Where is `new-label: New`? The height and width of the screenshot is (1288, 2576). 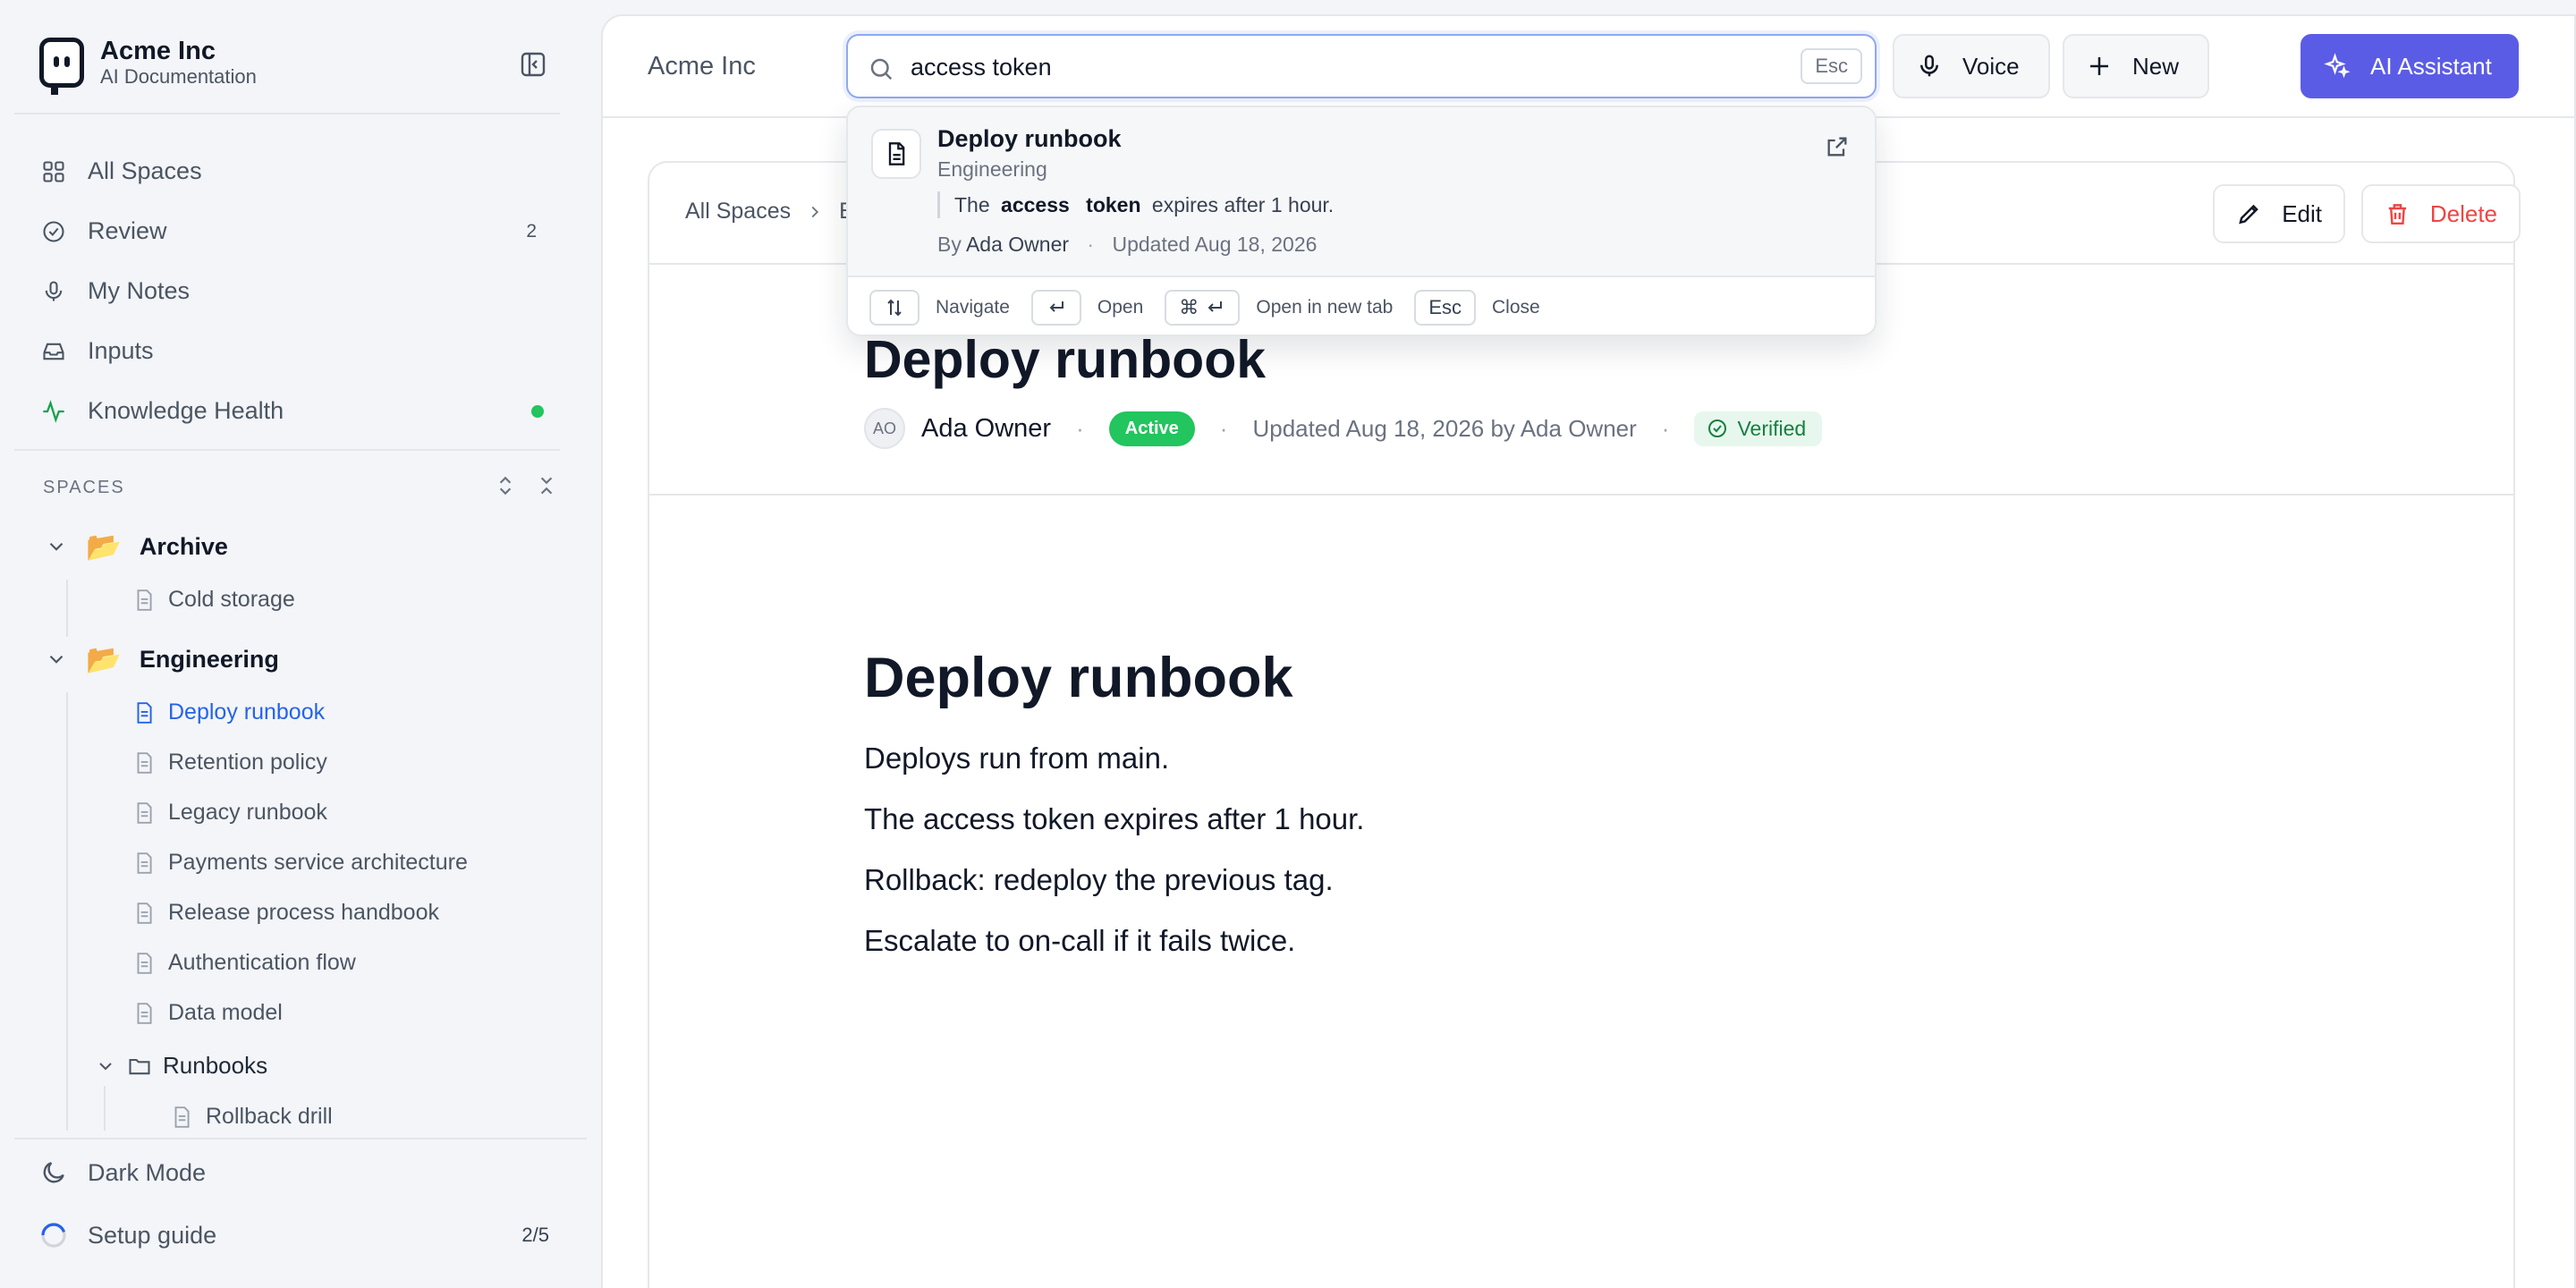 new-label: New is located at coordinates (2156, 66).